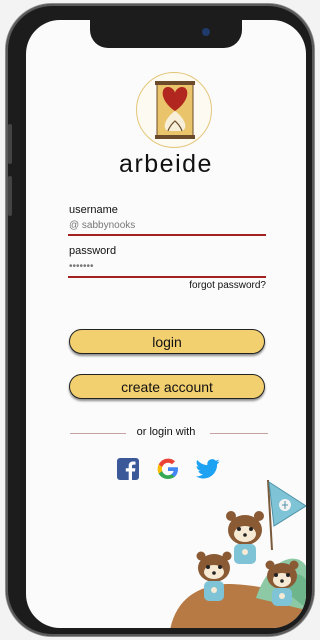  What do you see at coordinates (166, 34) in the screenshot?
I see `notch` at bounding box center [166, 34].